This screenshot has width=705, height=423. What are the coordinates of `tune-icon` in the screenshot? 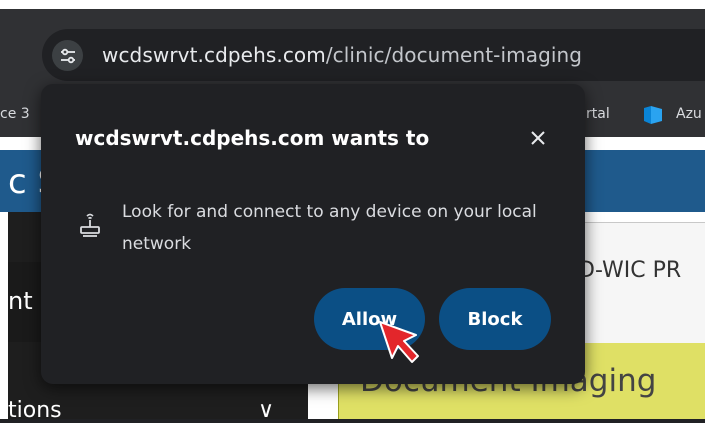 It's located at (67, 55).